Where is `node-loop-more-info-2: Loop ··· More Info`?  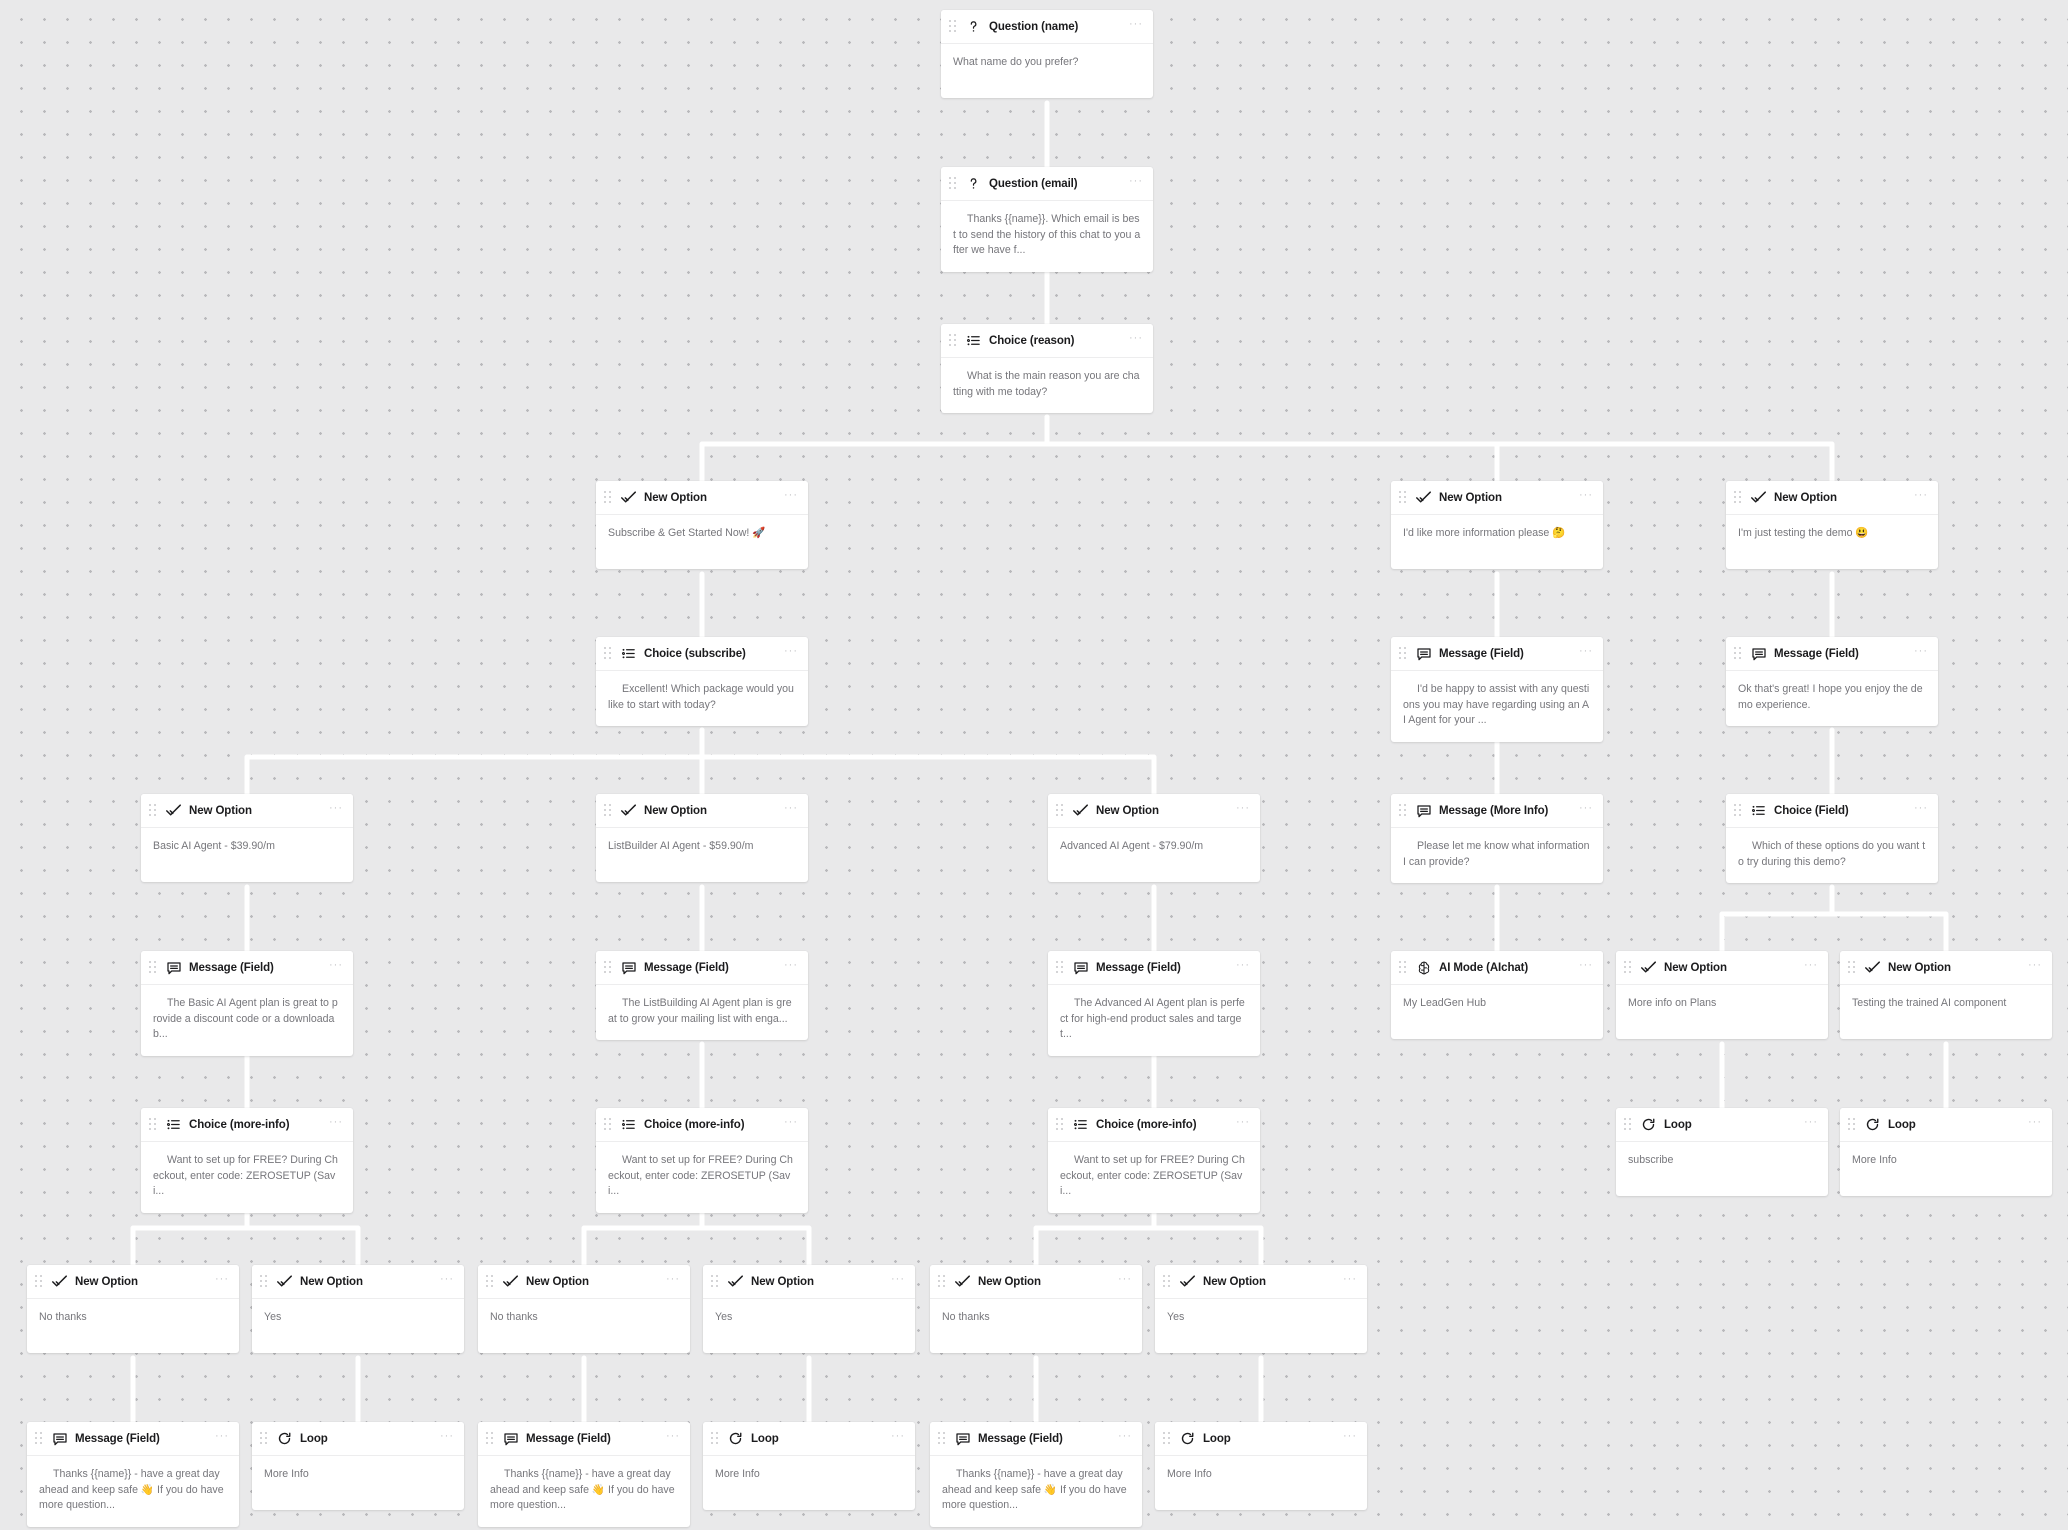 node-loop-more-info-2: Loop ··· More Info is located at coordinates (809, 1466).